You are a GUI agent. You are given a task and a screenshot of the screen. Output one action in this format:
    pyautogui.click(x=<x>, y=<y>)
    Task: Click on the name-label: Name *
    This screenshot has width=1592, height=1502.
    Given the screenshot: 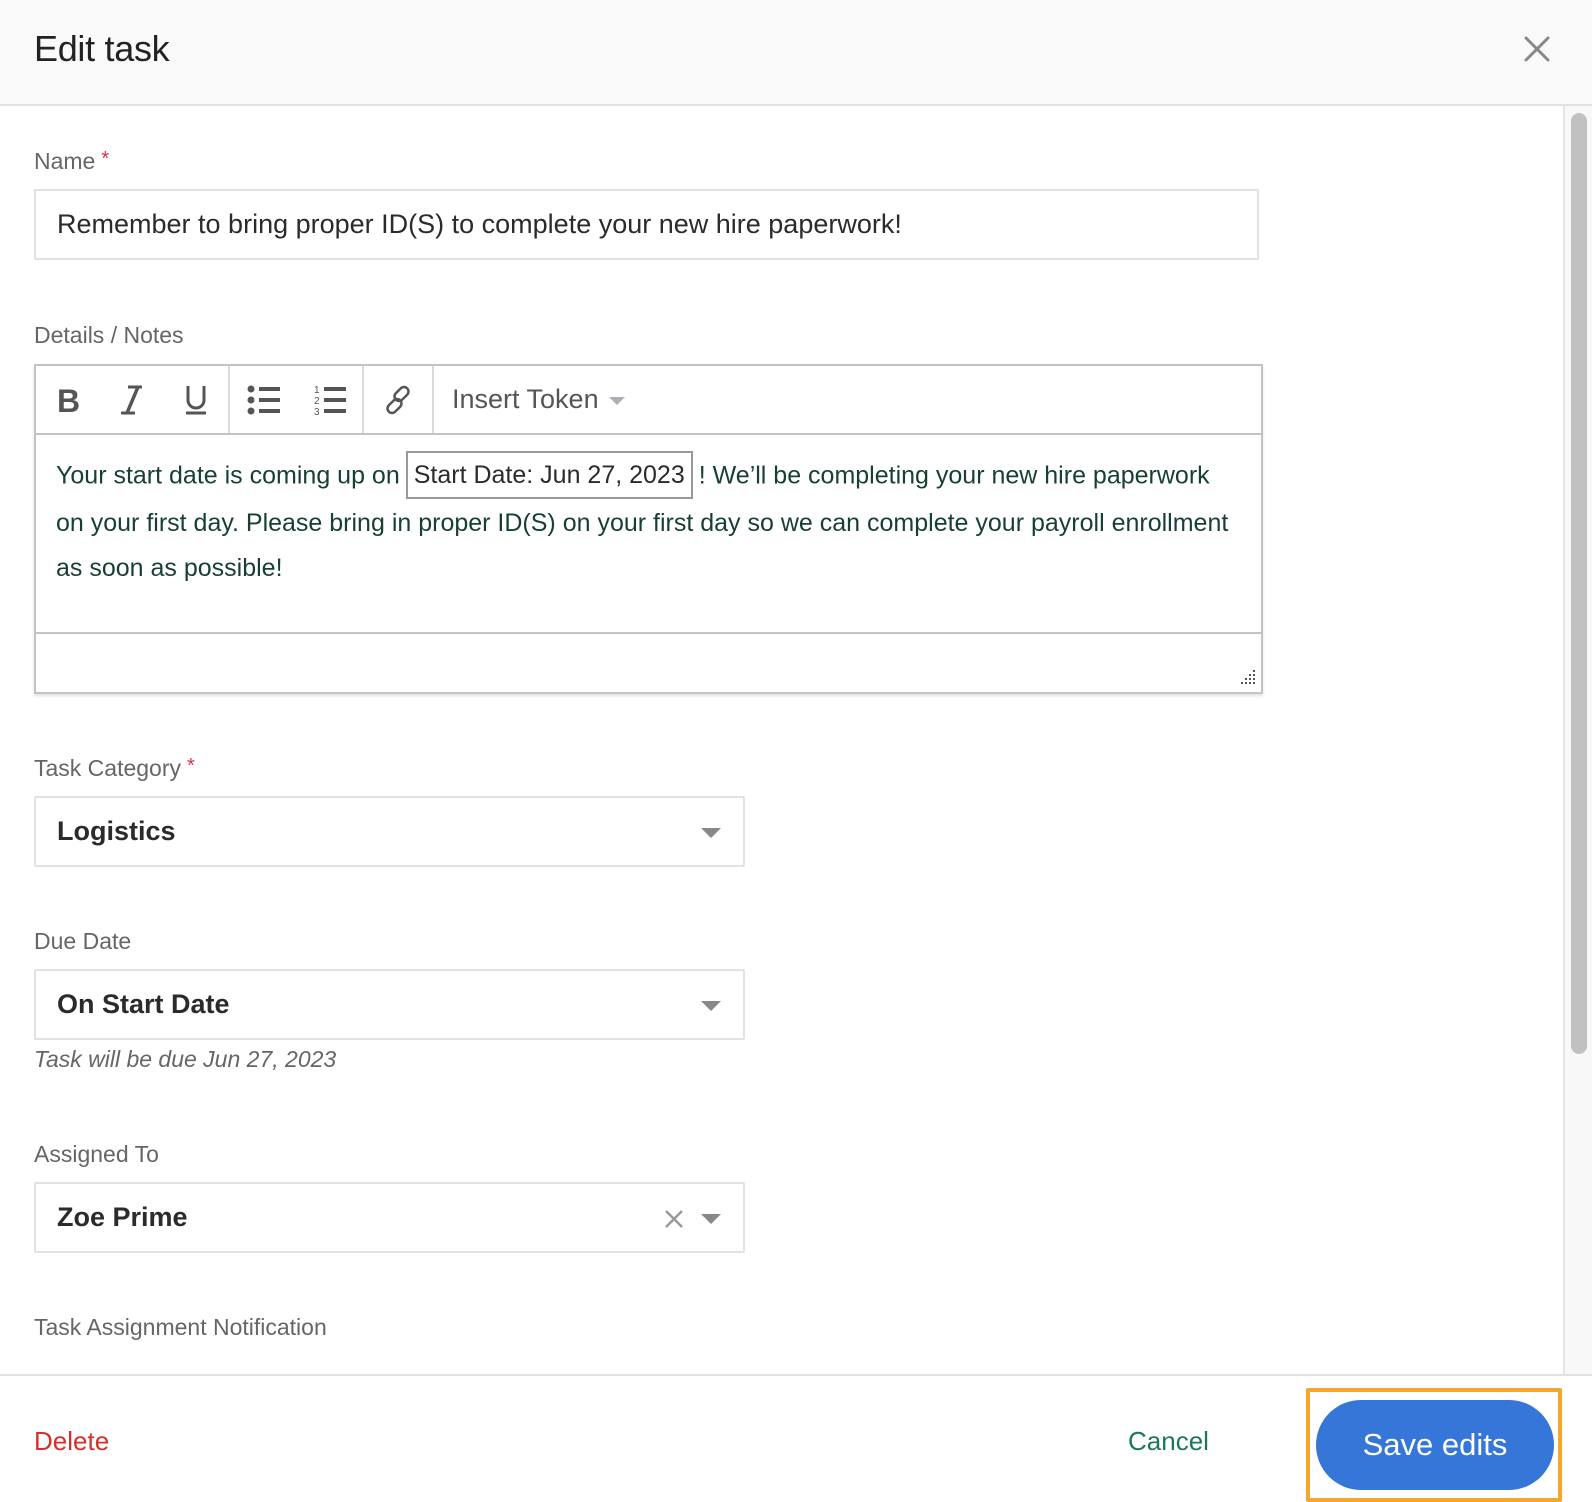 What is the action you would take?
    pyautogui.click(x=71, y=161)
    